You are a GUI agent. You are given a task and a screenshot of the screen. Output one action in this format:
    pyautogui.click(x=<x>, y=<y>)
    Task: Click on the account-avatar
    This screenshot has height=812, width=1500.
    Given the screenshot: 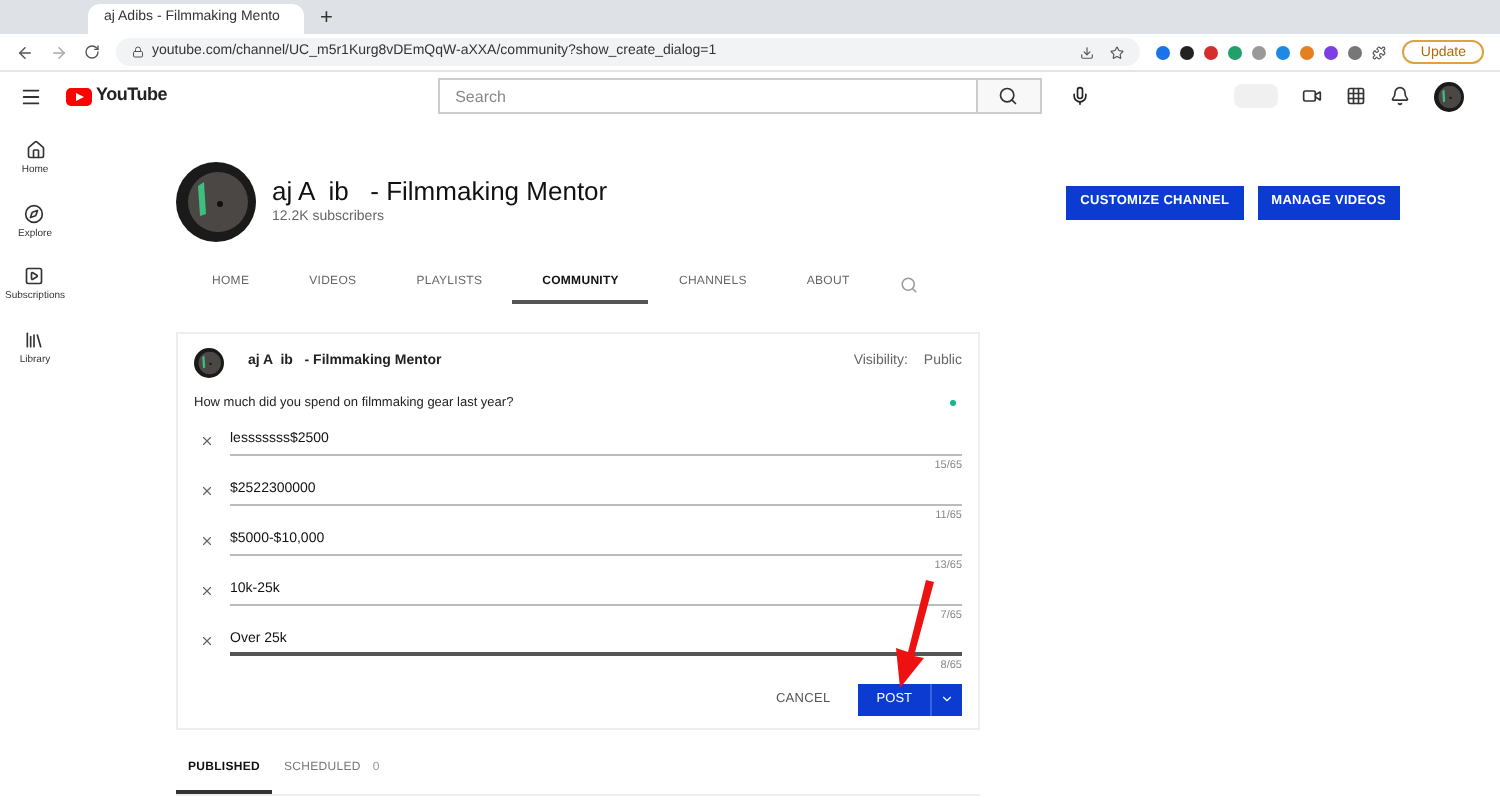 What is the action you would take?
    pyautogui.click(x=1449, y=96)
    